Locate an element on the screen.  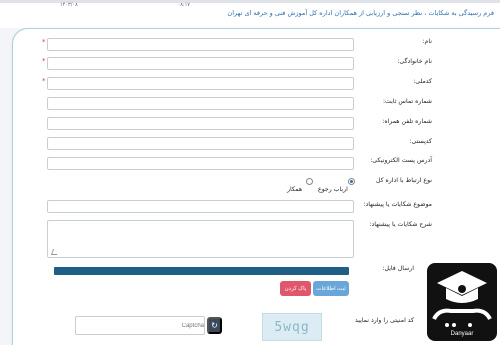
danyaar-watermark: Danyaar is located at coordinates (462, 302).